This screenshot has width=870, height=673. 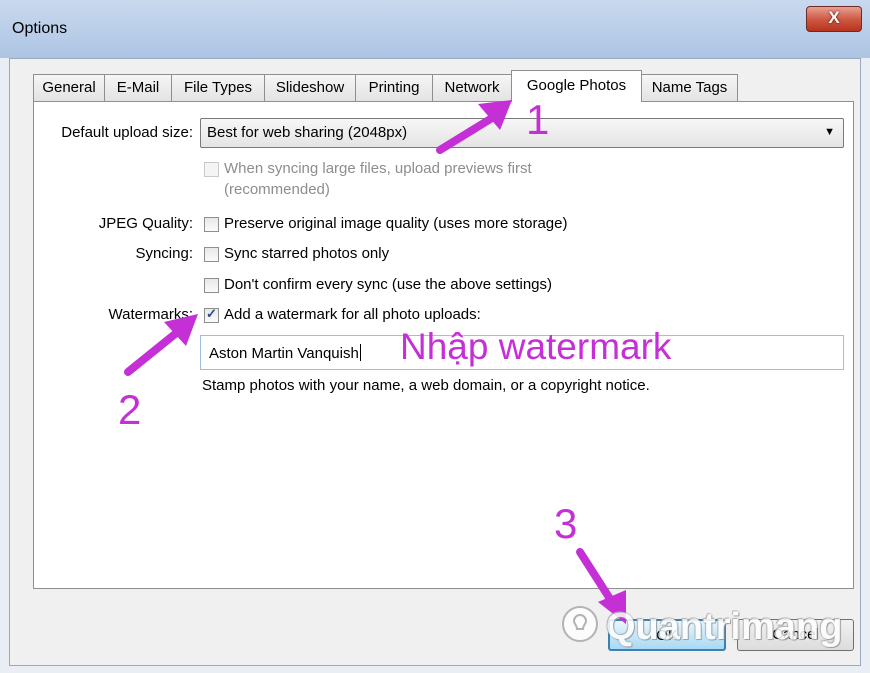 I want to click on annotation-note: Nhập watermark, so click(x=536, y=346).